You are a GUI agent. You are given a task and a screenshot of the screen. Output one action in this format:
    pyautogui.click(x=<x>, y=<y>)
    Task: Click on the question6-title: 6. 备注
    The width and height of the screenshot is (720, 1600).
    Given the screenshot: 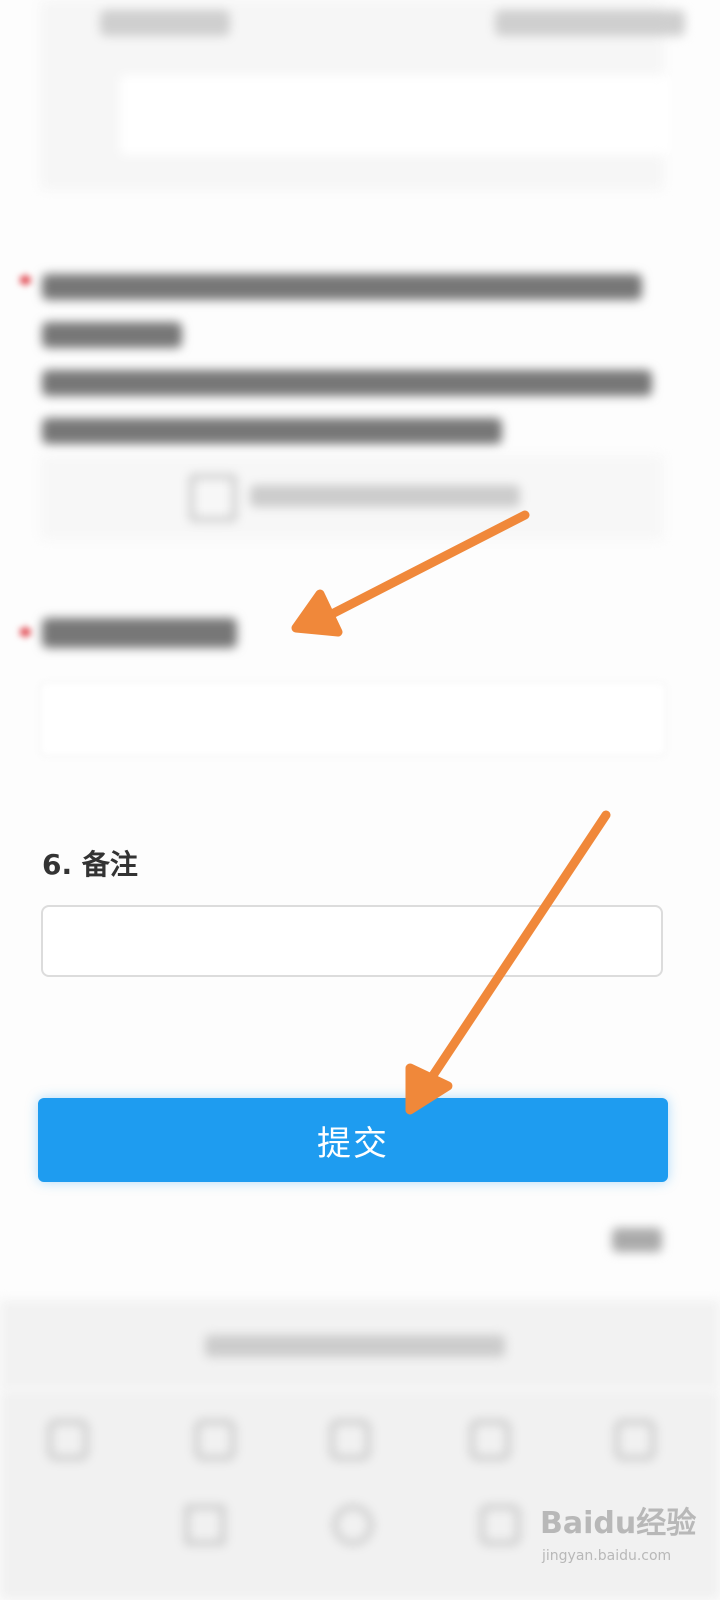 What is the action you would take?
    pyautogui.click(x=90, y=864)
    